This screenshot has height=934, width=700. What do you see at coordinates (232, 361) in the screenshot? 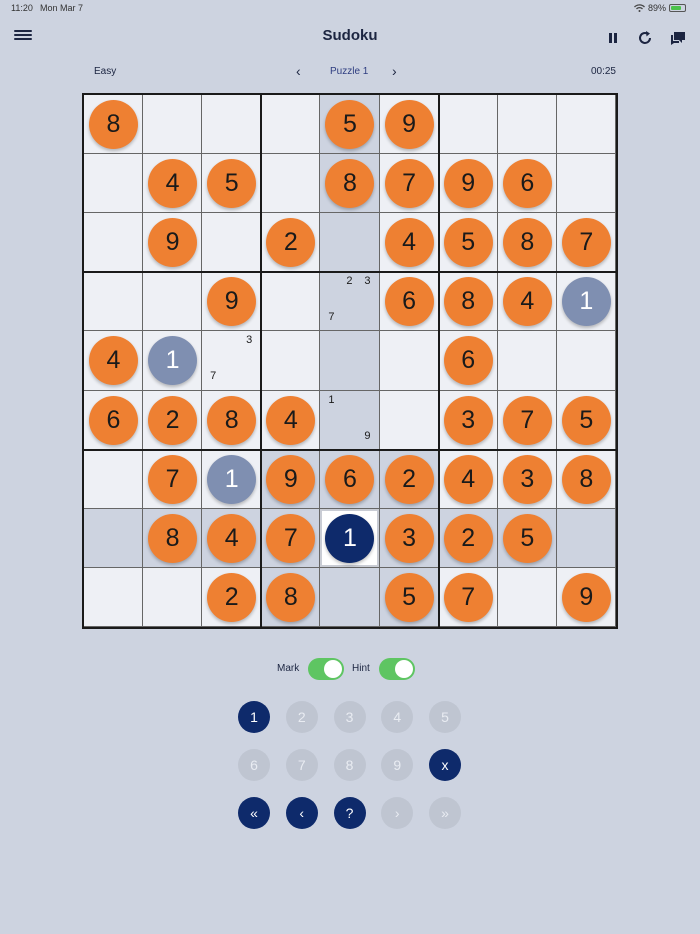
I see `board-cell: 37` at bounding box center [232, 361].